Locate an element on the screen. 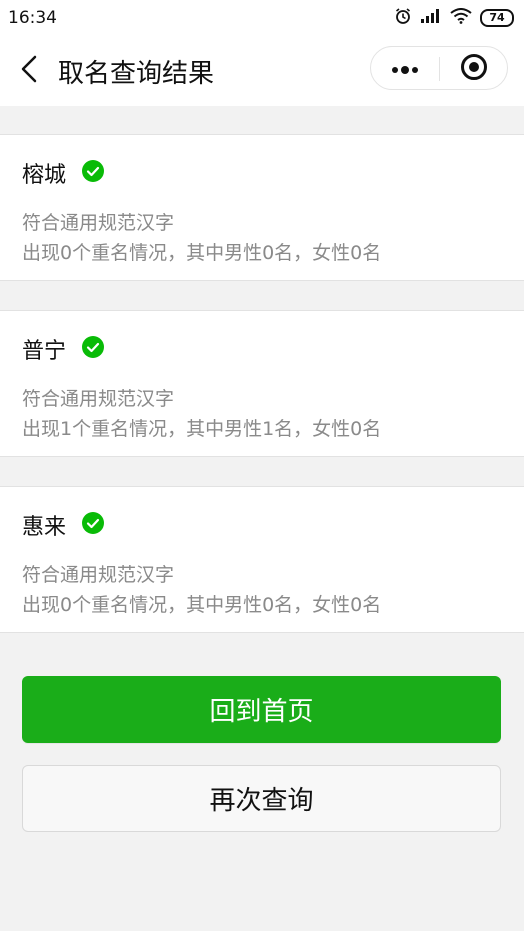 Image resolution: width=524 pixels, height=931 pixels. home-button: 回到首页 is located at coordinates (261, 709).